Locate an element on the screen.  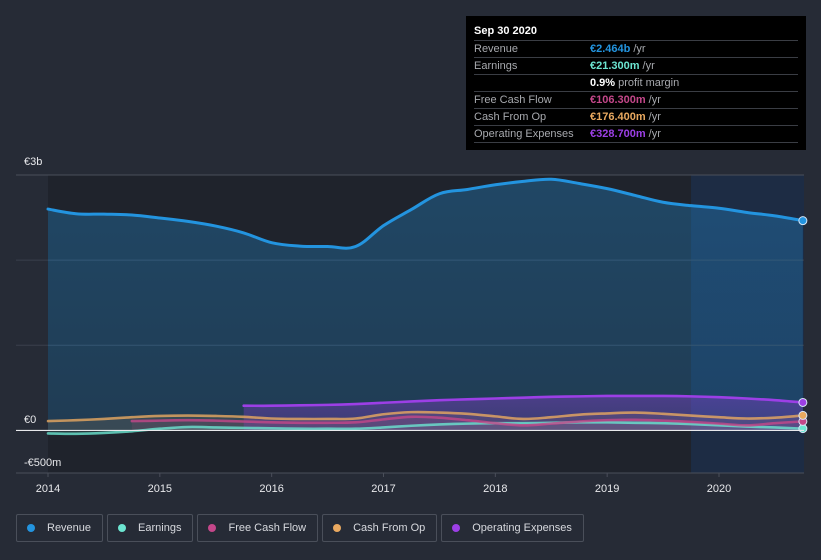
tooltip-date: Sep 30 2020 is located at coordinates (636, 32).